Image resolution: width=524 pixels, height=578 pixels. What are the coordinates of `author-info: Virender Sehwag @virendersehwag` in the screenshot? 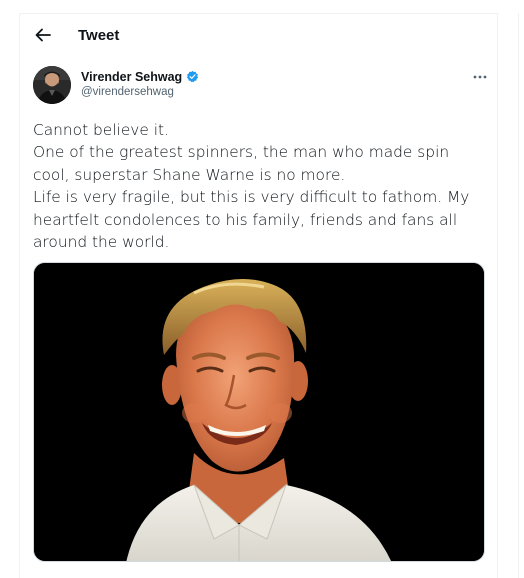 It's located at (140, 83).